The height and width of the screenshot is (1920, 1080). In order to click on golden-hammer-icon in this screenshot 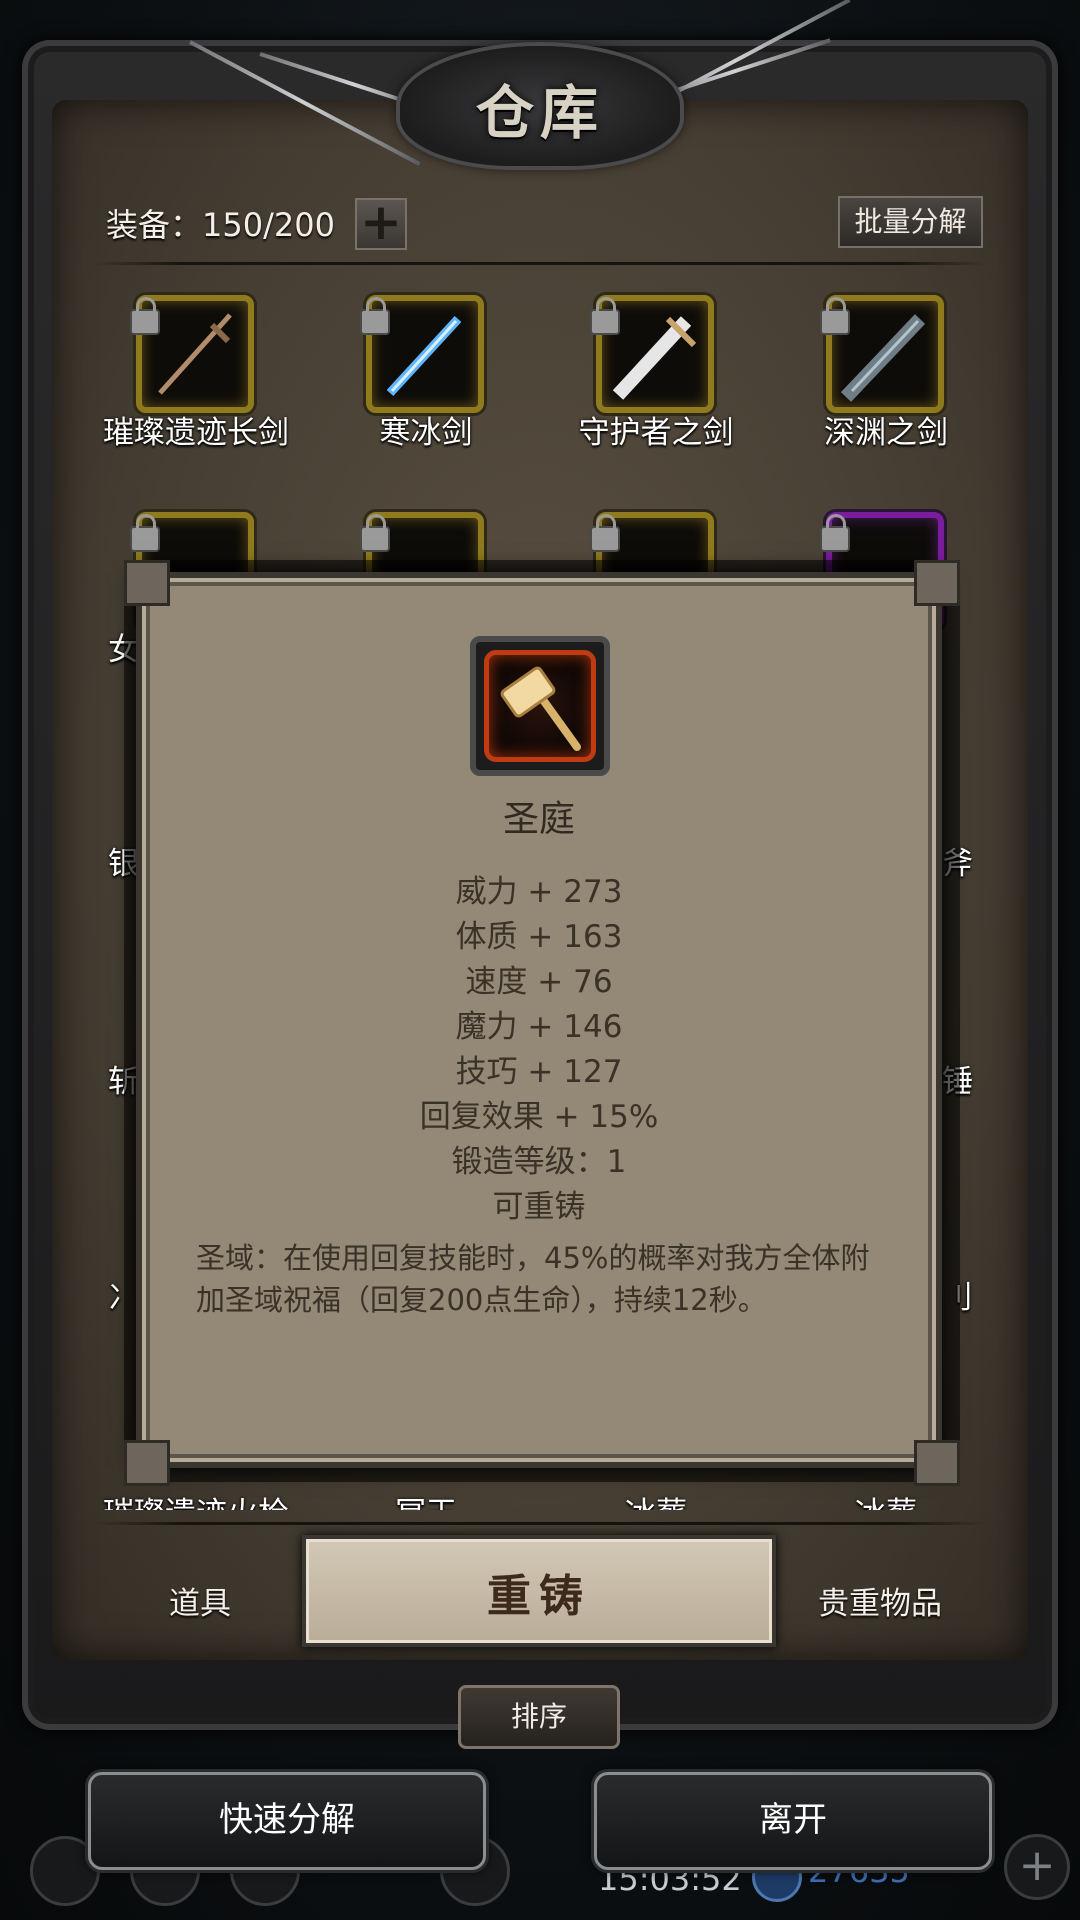, I will do `click(540, 708)`.